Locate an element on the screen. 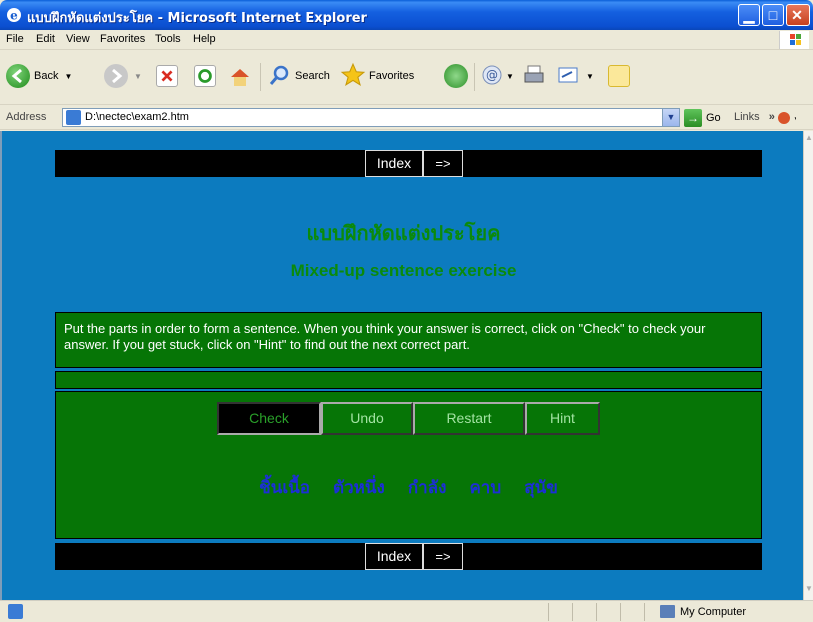  word-chip: กำลัง is located at coordinates (427, 487).